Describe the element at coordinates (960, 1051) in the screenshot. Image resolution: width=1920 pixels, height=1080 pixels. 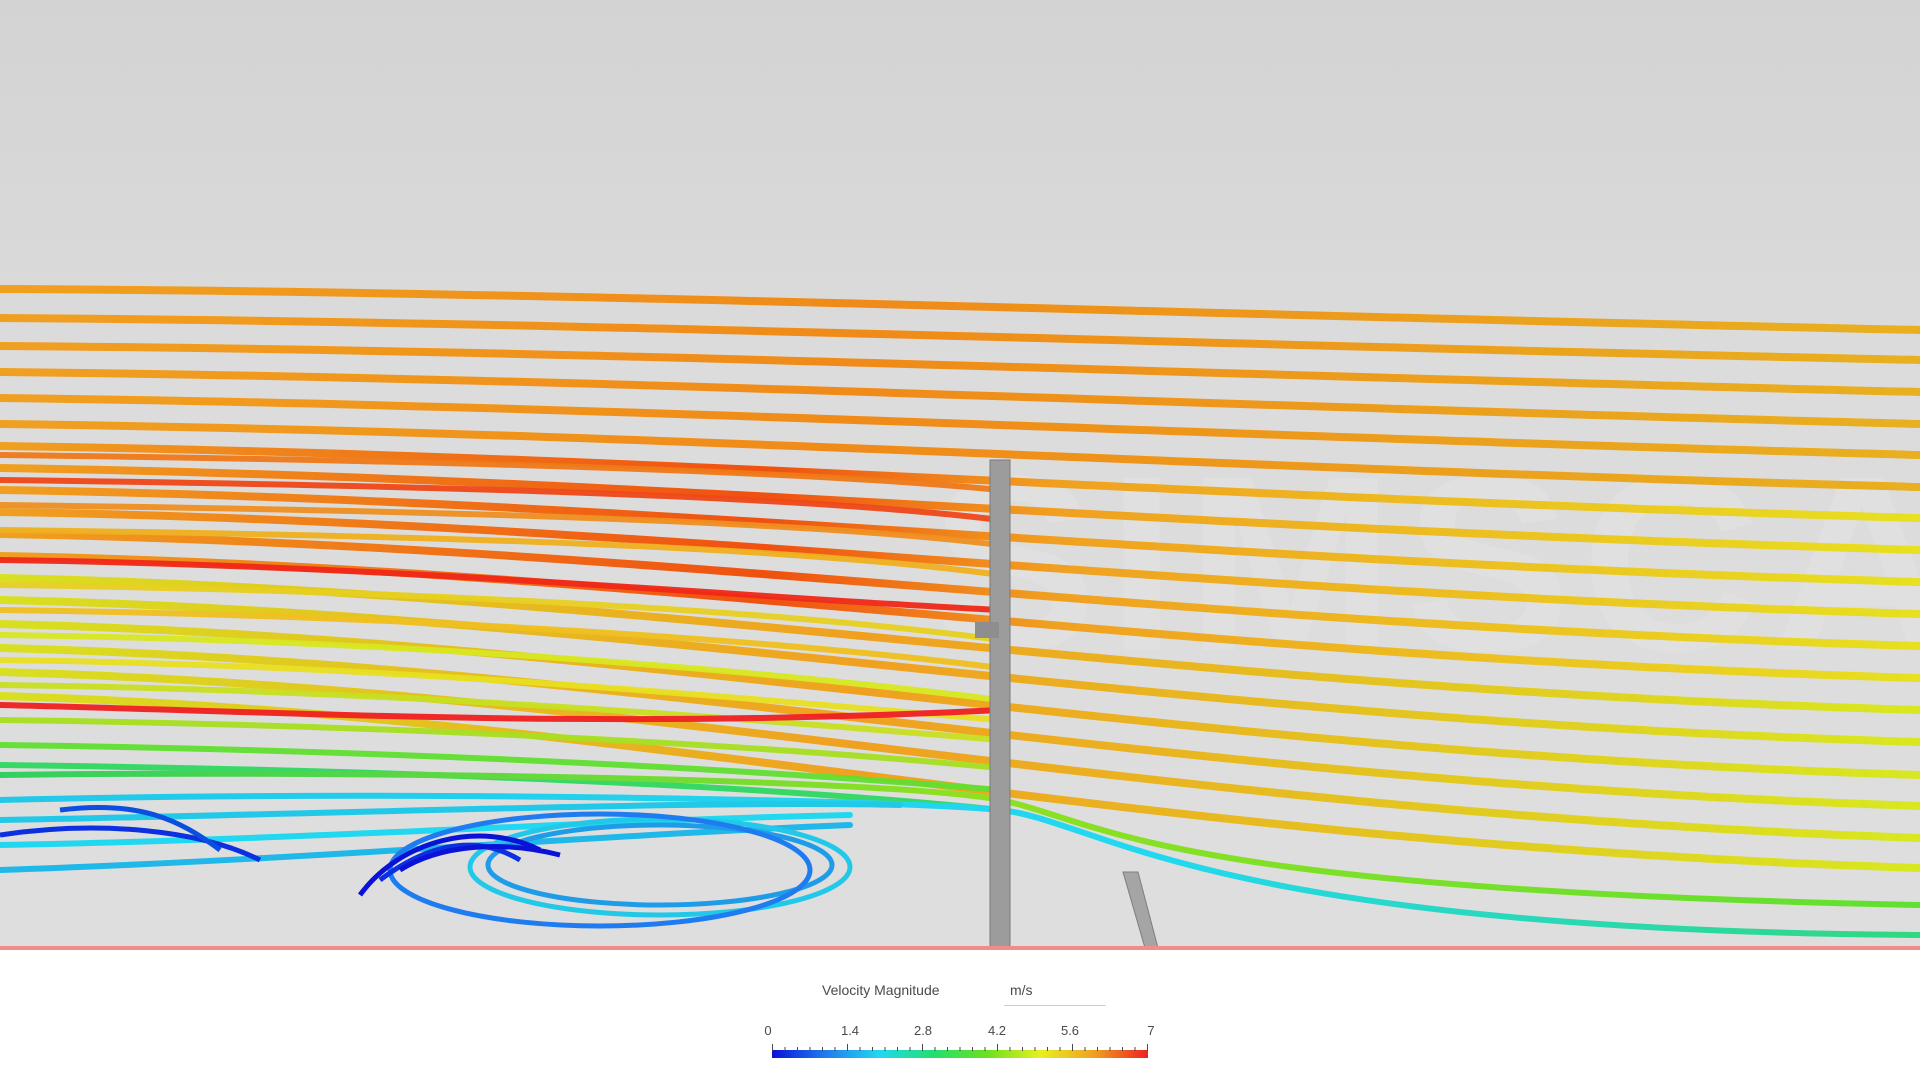
I see `legend-color-bar` at that location.